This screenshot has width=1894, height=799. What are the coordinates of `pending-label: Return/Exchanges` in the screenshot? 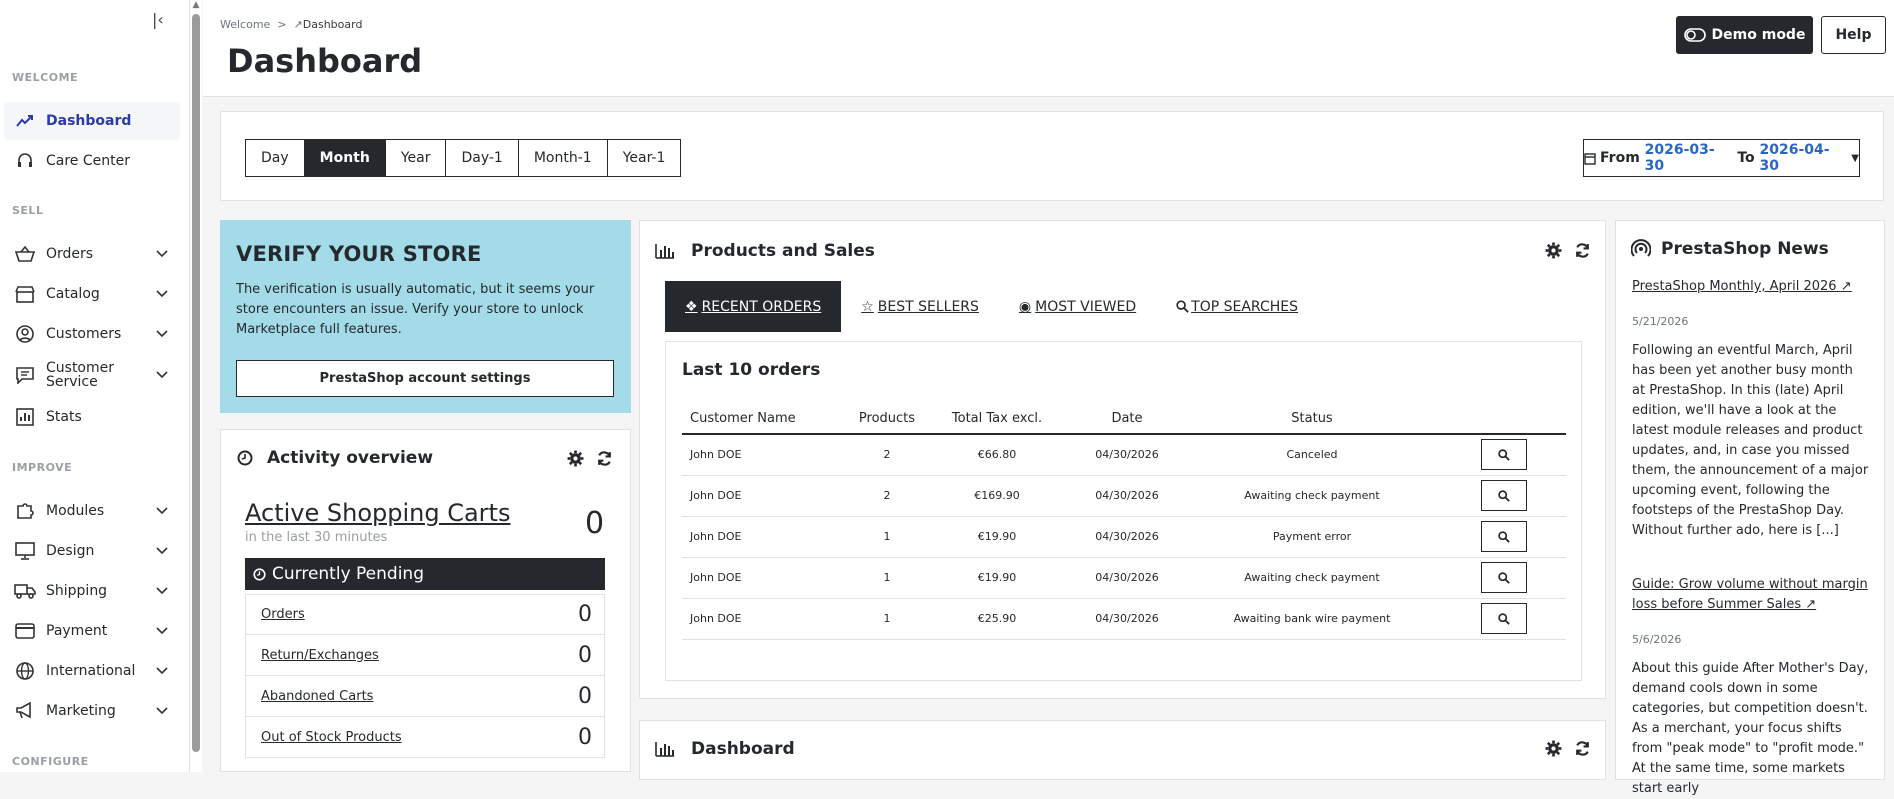 It's located at (320, 655).